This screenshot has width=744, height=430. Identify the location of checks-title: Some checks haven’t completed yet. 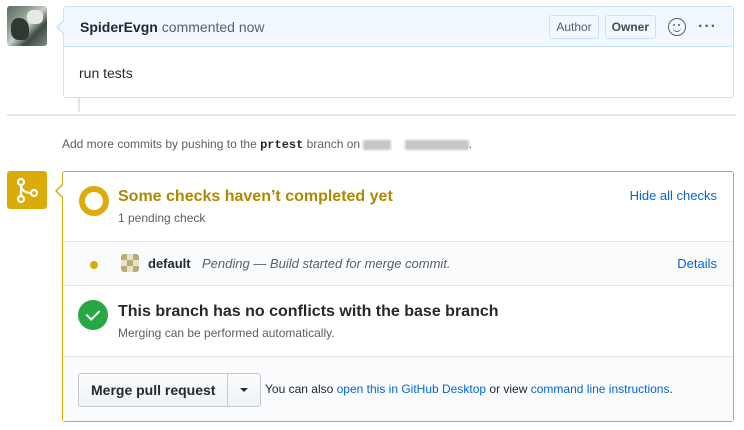
(255, 196).